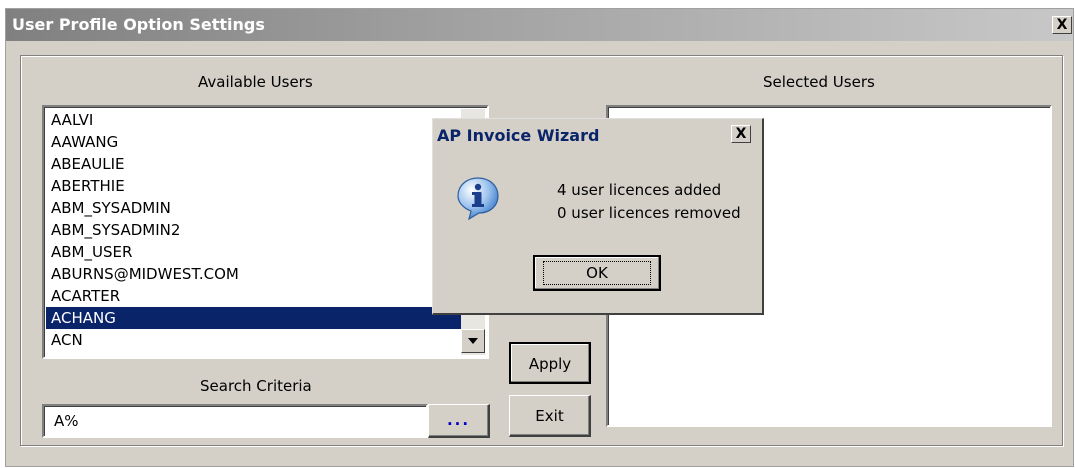  I want to click on window-title: User Profile Option Settings, so click(138, 24).